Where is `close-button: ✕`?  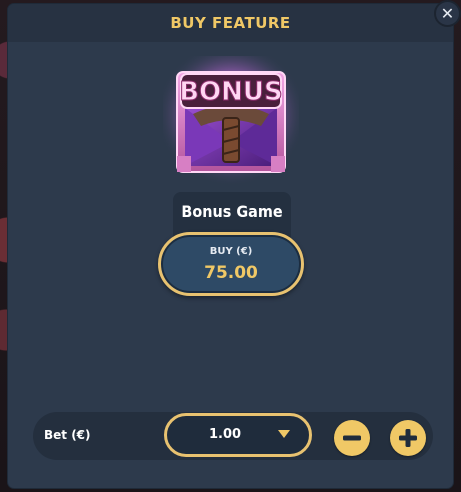 close-button: ✕ is located at coordinates (447, 13).